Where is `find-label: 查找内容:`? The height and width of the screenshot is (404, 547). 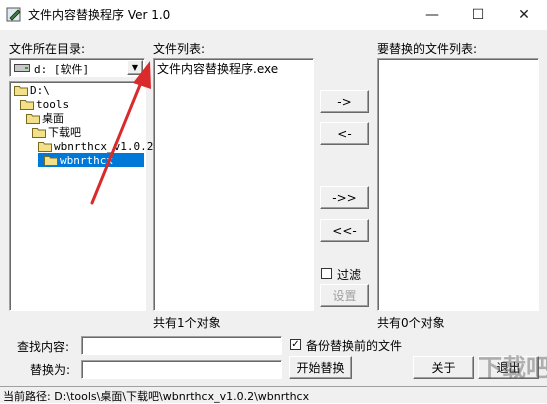 find-label: 查找内容: is located at coordinates (43, 347).